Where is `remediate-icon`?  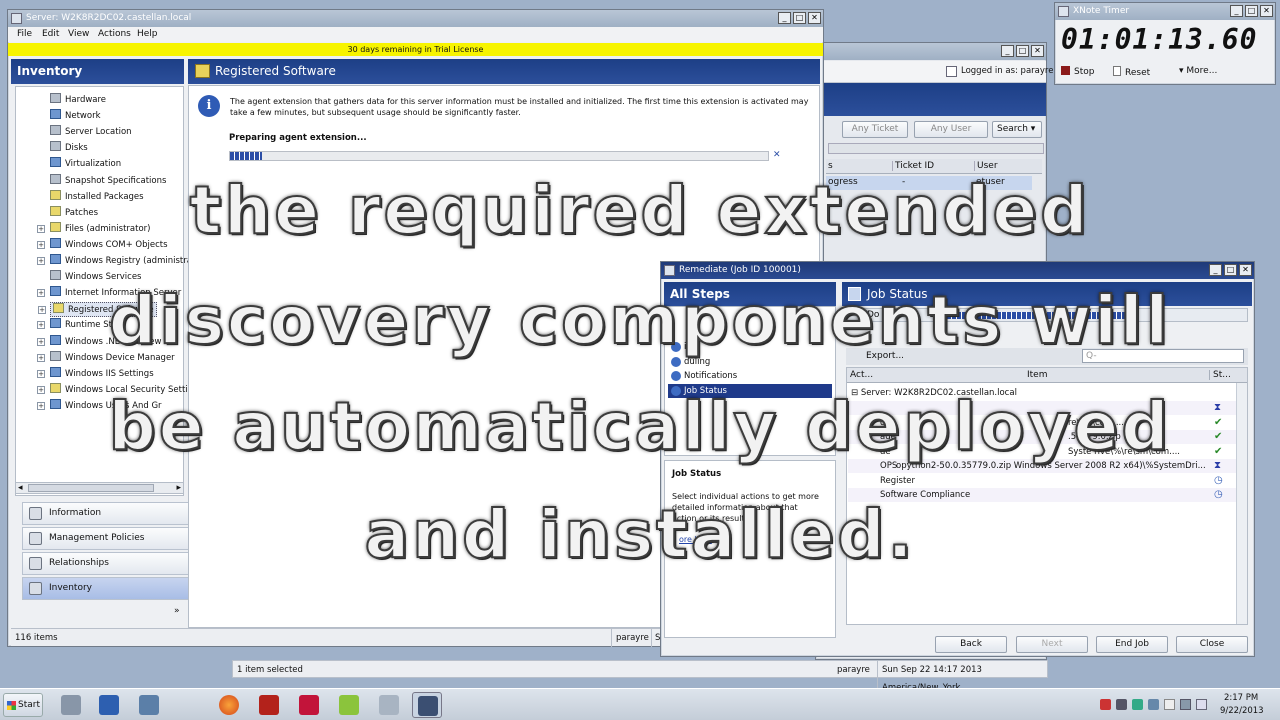 remediate-icon is located at coordinates (669, 270).